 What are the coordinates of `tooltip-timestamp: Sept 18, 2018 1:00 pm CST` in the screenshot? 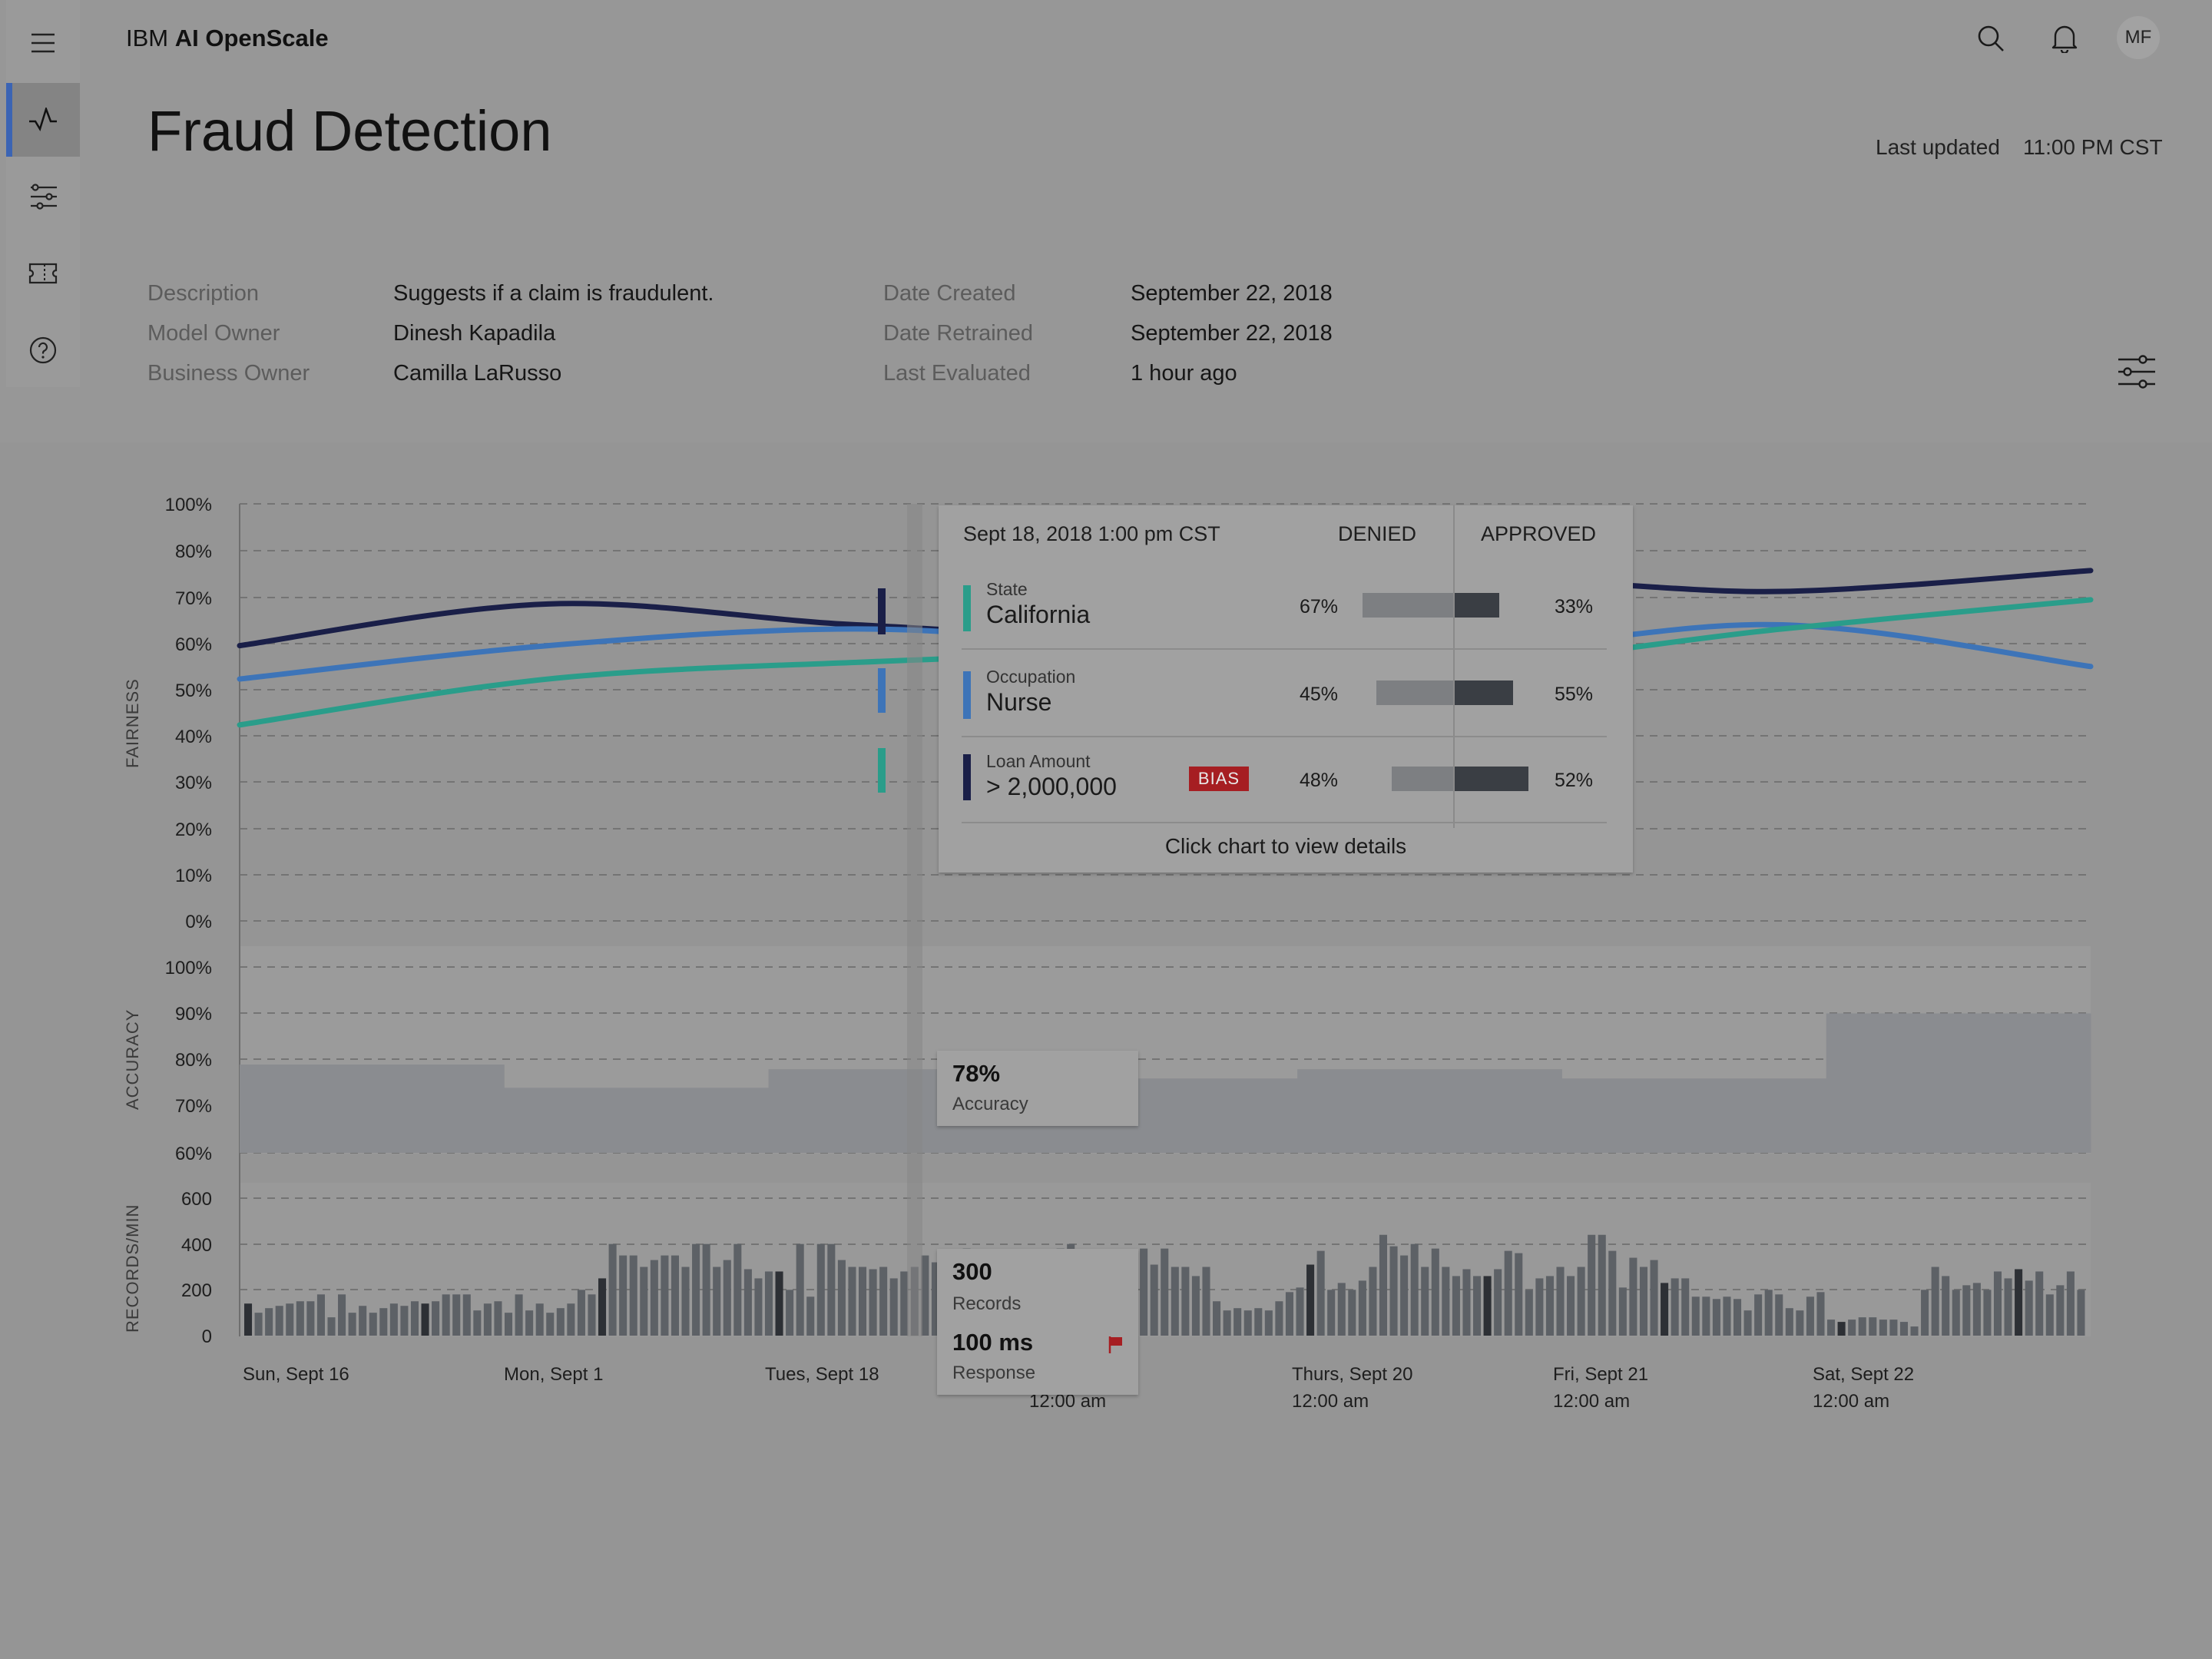 It's located at (1091, 533).